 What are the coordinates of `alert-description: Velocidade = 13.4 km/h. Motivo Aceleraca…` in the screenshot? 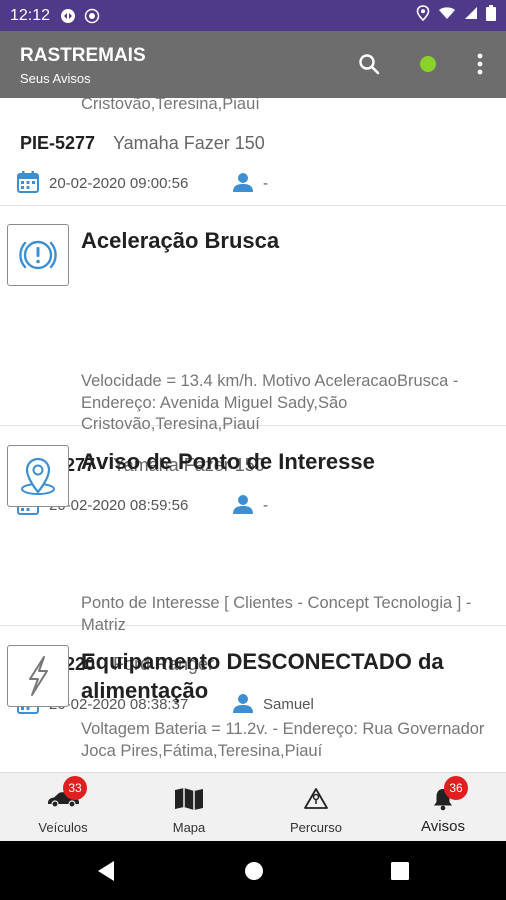 It's located at (270, 402).